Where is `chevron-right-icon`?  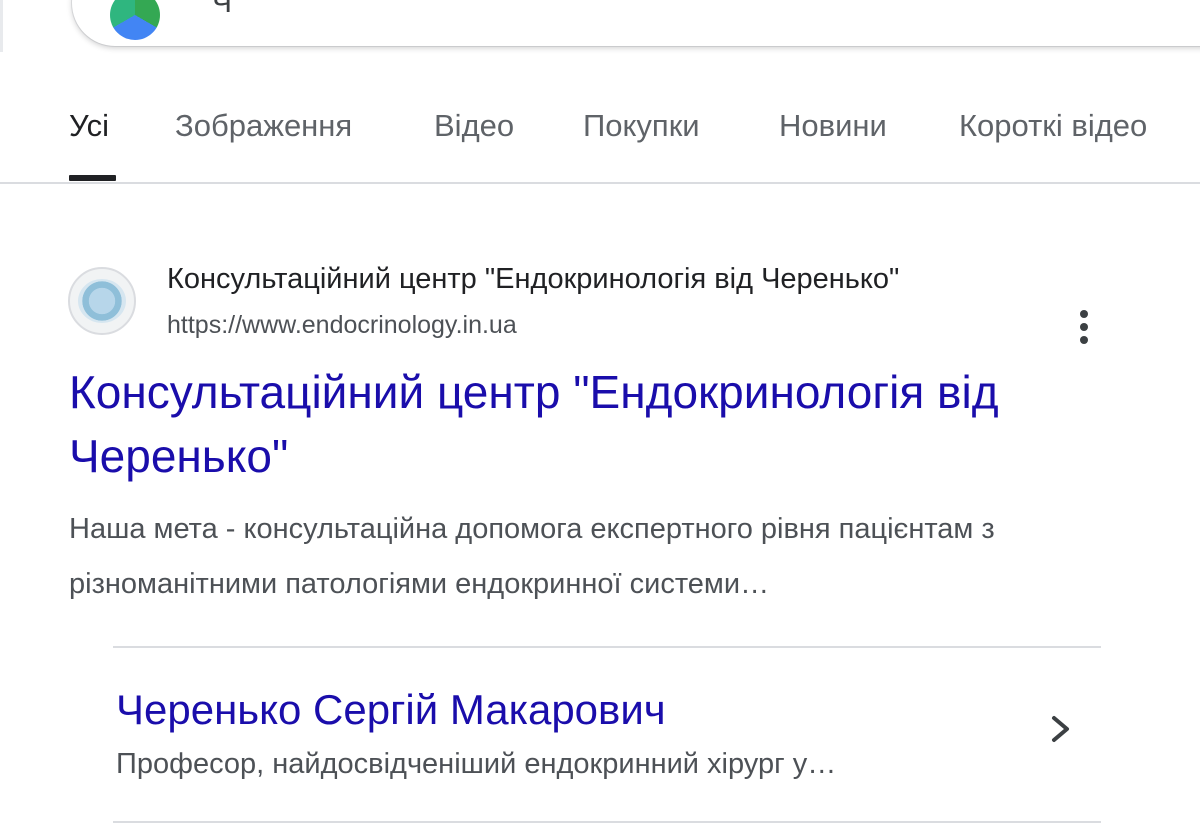
chevron-right-icon is located at coordinates (1060, 729).